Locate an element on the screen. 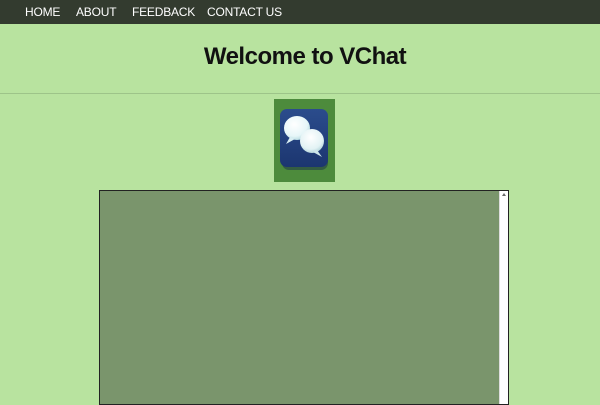 This screenshot has width=600, height=405. chat-scrollbar is located at coordinates (503, 297).